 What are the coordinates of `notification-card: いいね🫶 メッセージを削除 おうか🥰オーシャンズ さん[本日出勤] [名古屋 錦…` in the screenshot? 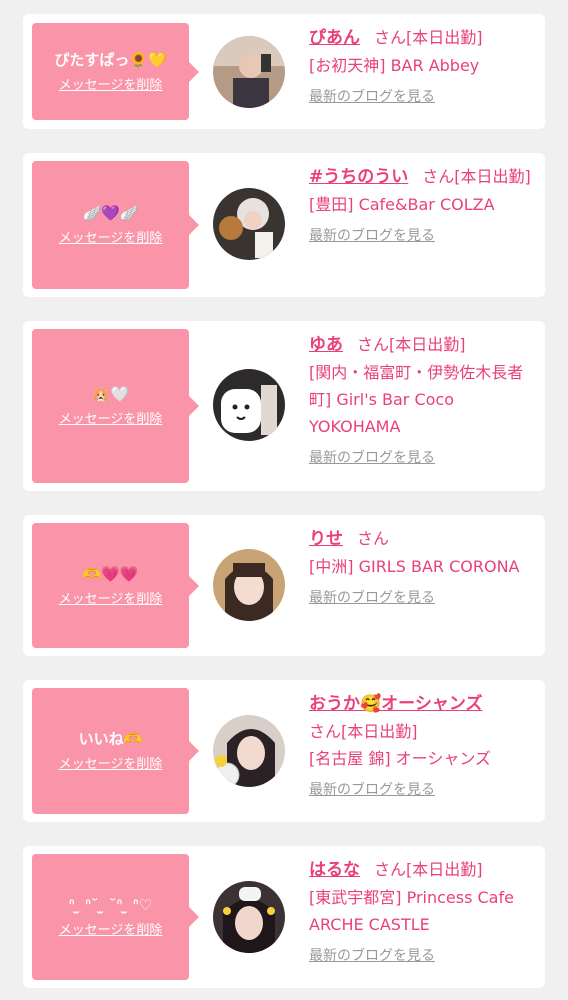 It's located at (284, 751).